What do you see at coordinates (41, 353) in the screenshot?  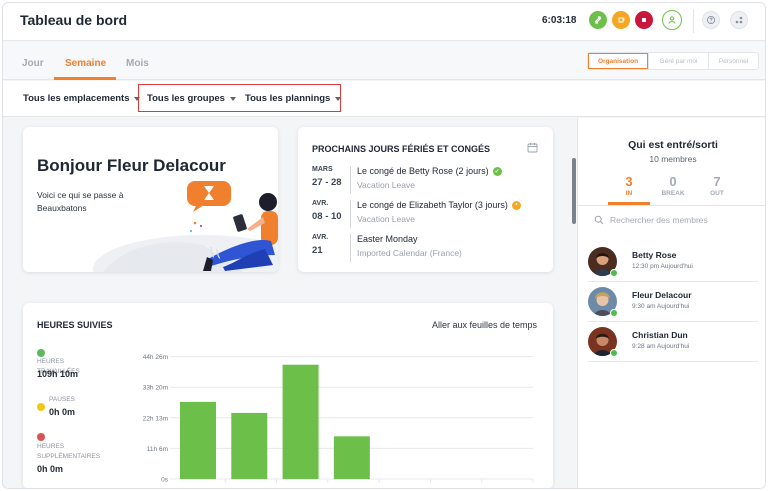 I see `worked-dot-icon` at bounding box center [41, 353].